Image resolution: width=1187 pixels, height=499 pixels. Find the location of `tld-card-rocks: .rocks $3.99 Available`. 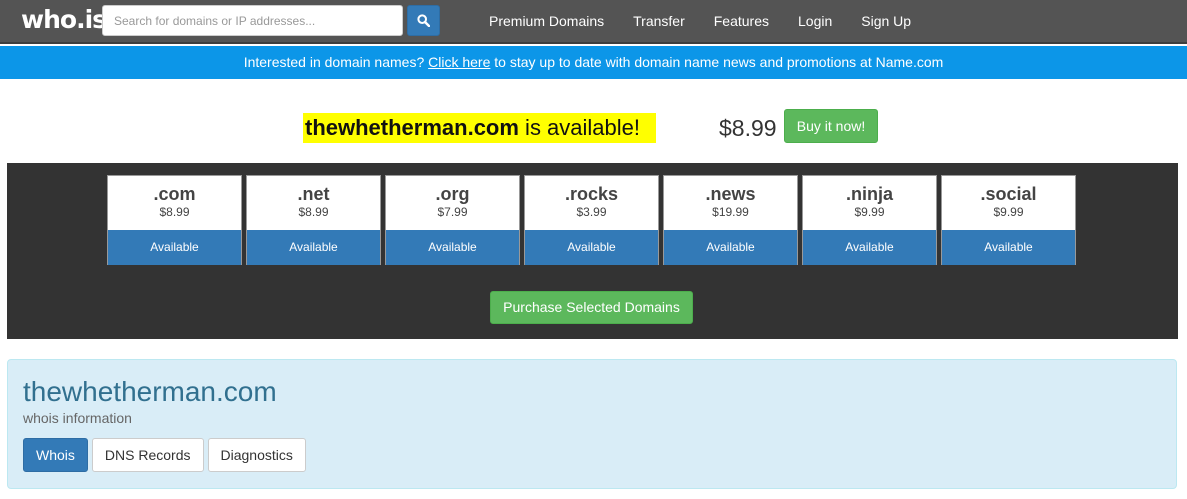

tld-card-rocks: .rocks $3.99 Available is located at coordinates (591, 220).